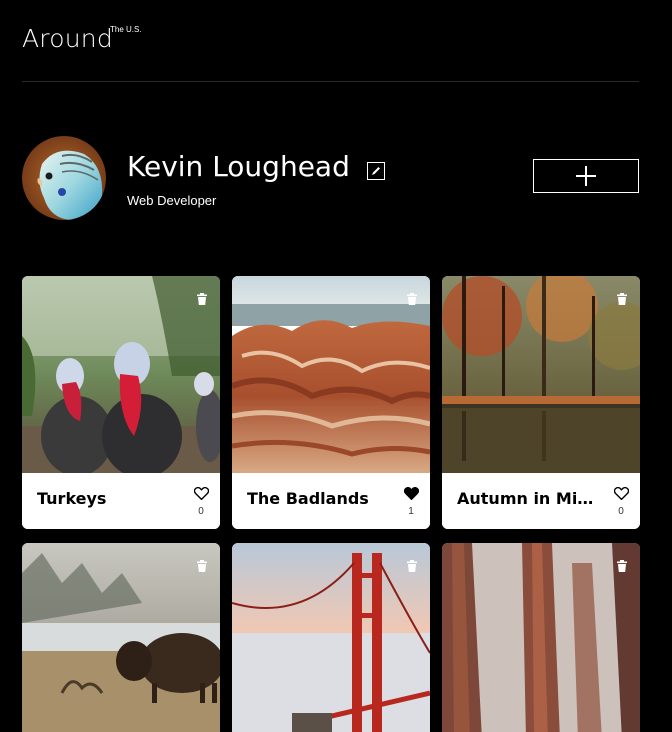  Describe the element at coordinates (411, 511) in the screenshot. I see `like-count: 1` at that location.